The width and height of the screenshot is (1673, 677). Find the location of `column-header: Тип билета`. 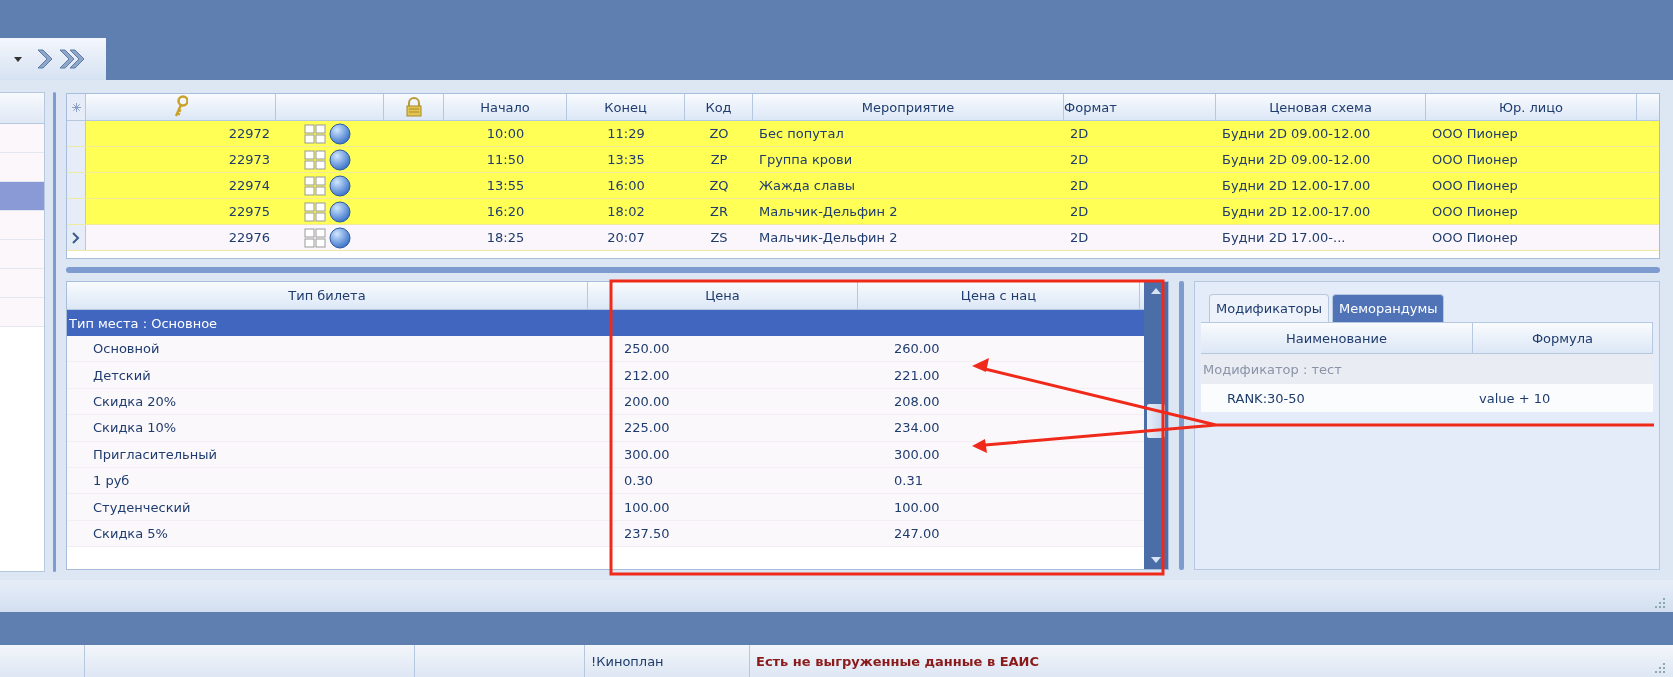

column-header: Тип билета is located at coordinates (327, 295).